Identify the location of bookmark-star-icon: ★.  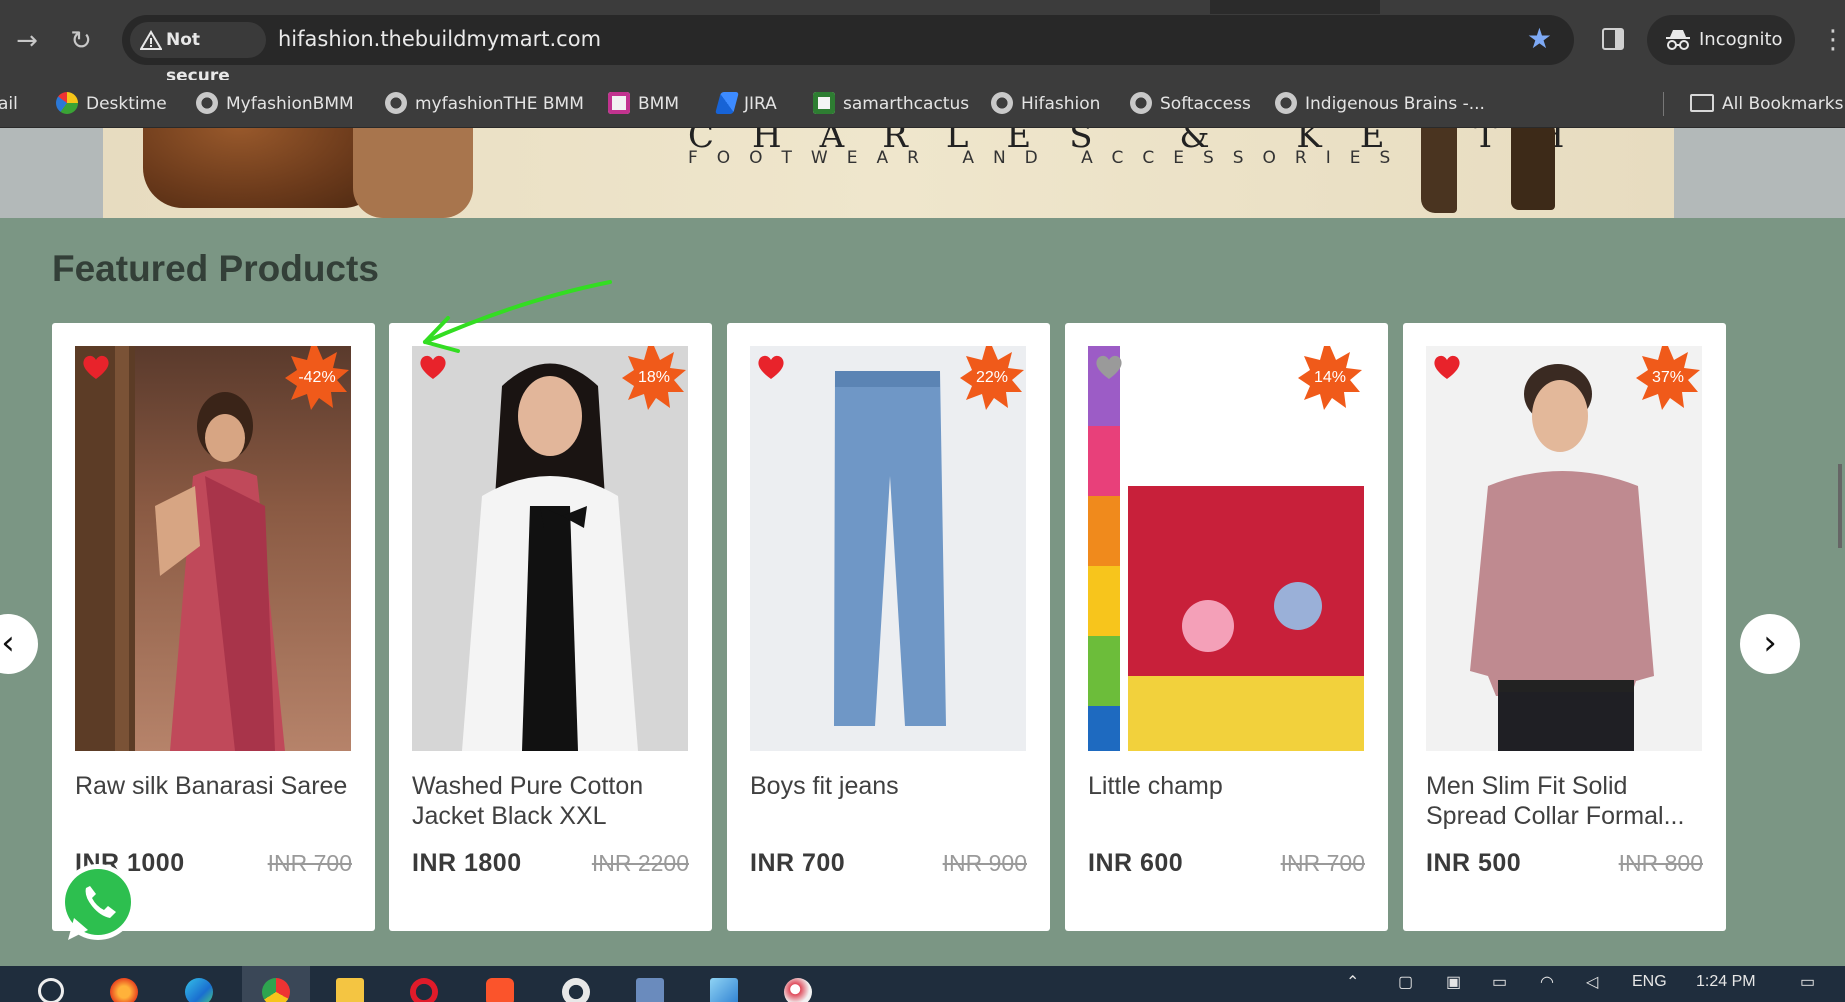
(1539, 39).